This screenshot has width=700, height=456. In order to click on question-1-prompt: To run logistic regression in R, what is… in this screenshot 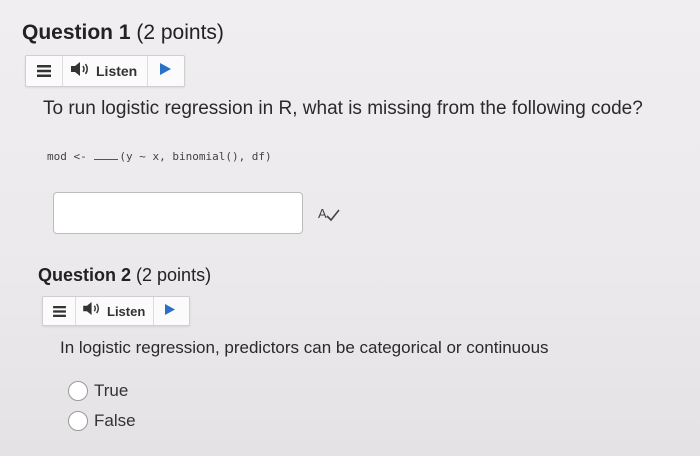, I will do `click(343, 108)`.